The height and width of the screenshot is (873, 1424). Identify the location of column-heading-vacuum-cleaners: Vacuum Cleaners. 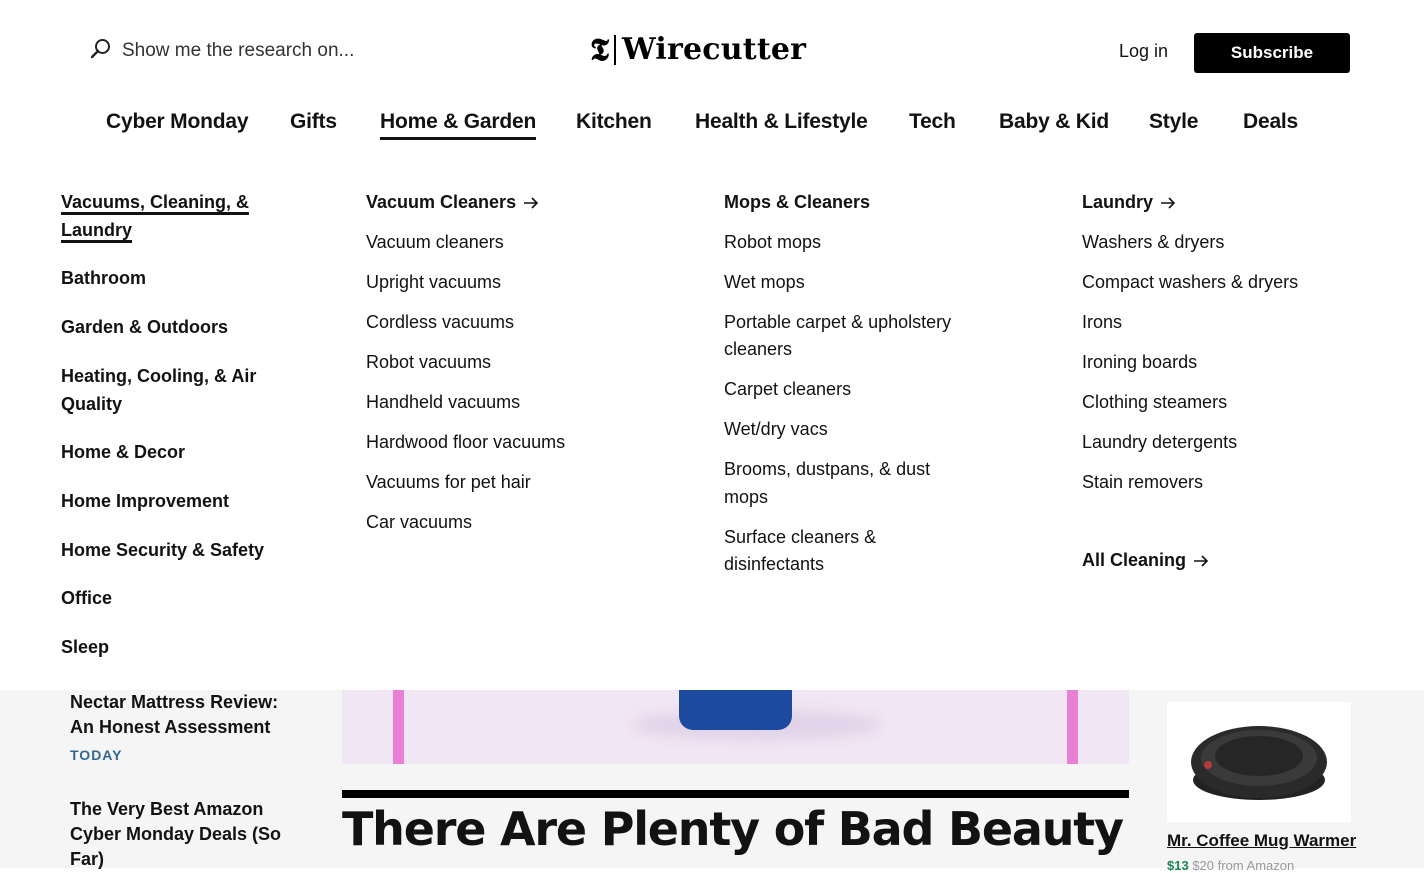
(496, 203).